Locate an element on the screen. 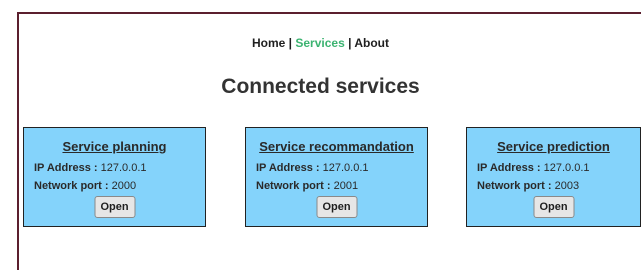  network-port-row: Network port : 2003 is located at coordinates (528, 186).